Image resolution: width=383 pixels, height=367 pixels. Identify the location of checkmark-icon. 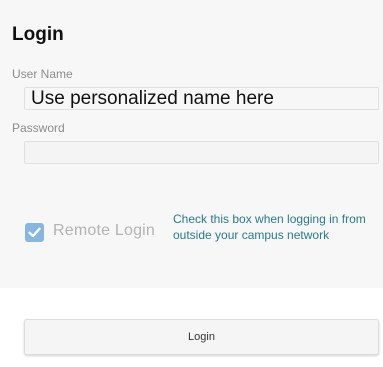
(34, 232).